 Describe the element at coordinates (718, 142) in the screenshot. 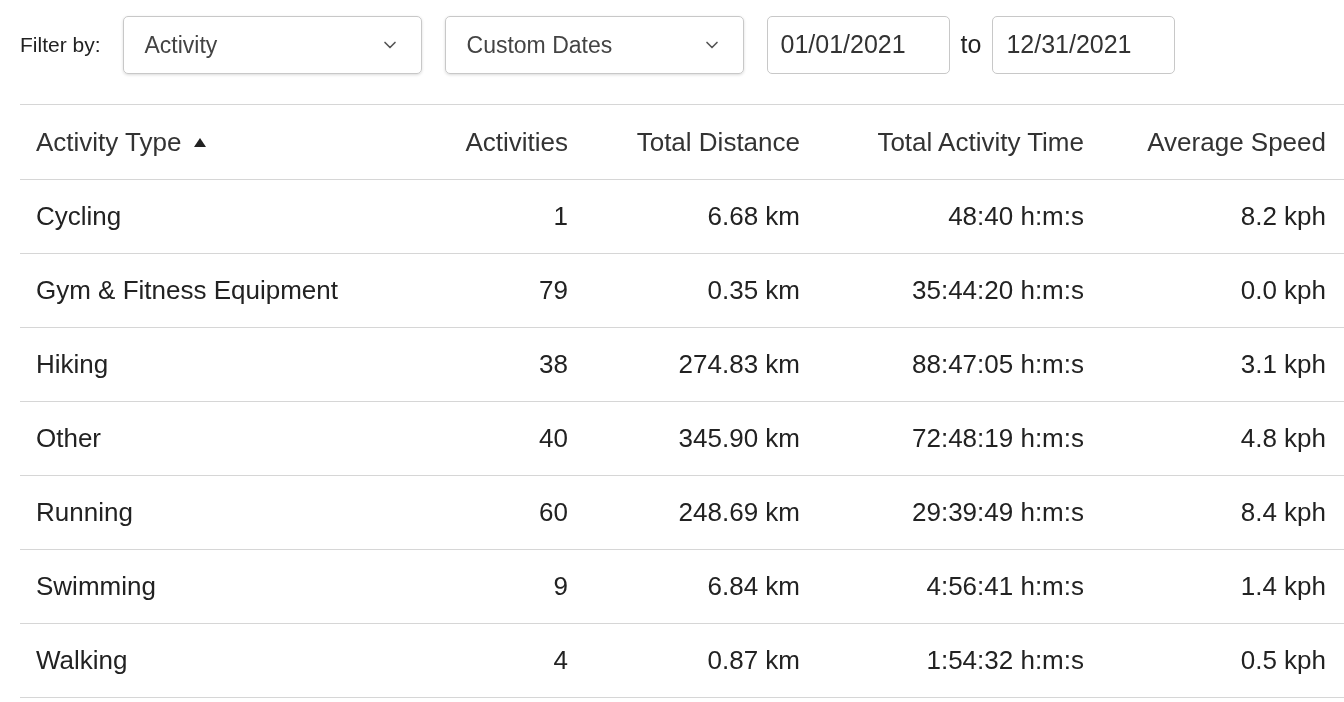

I see `column-header: Total Distance` at that location.